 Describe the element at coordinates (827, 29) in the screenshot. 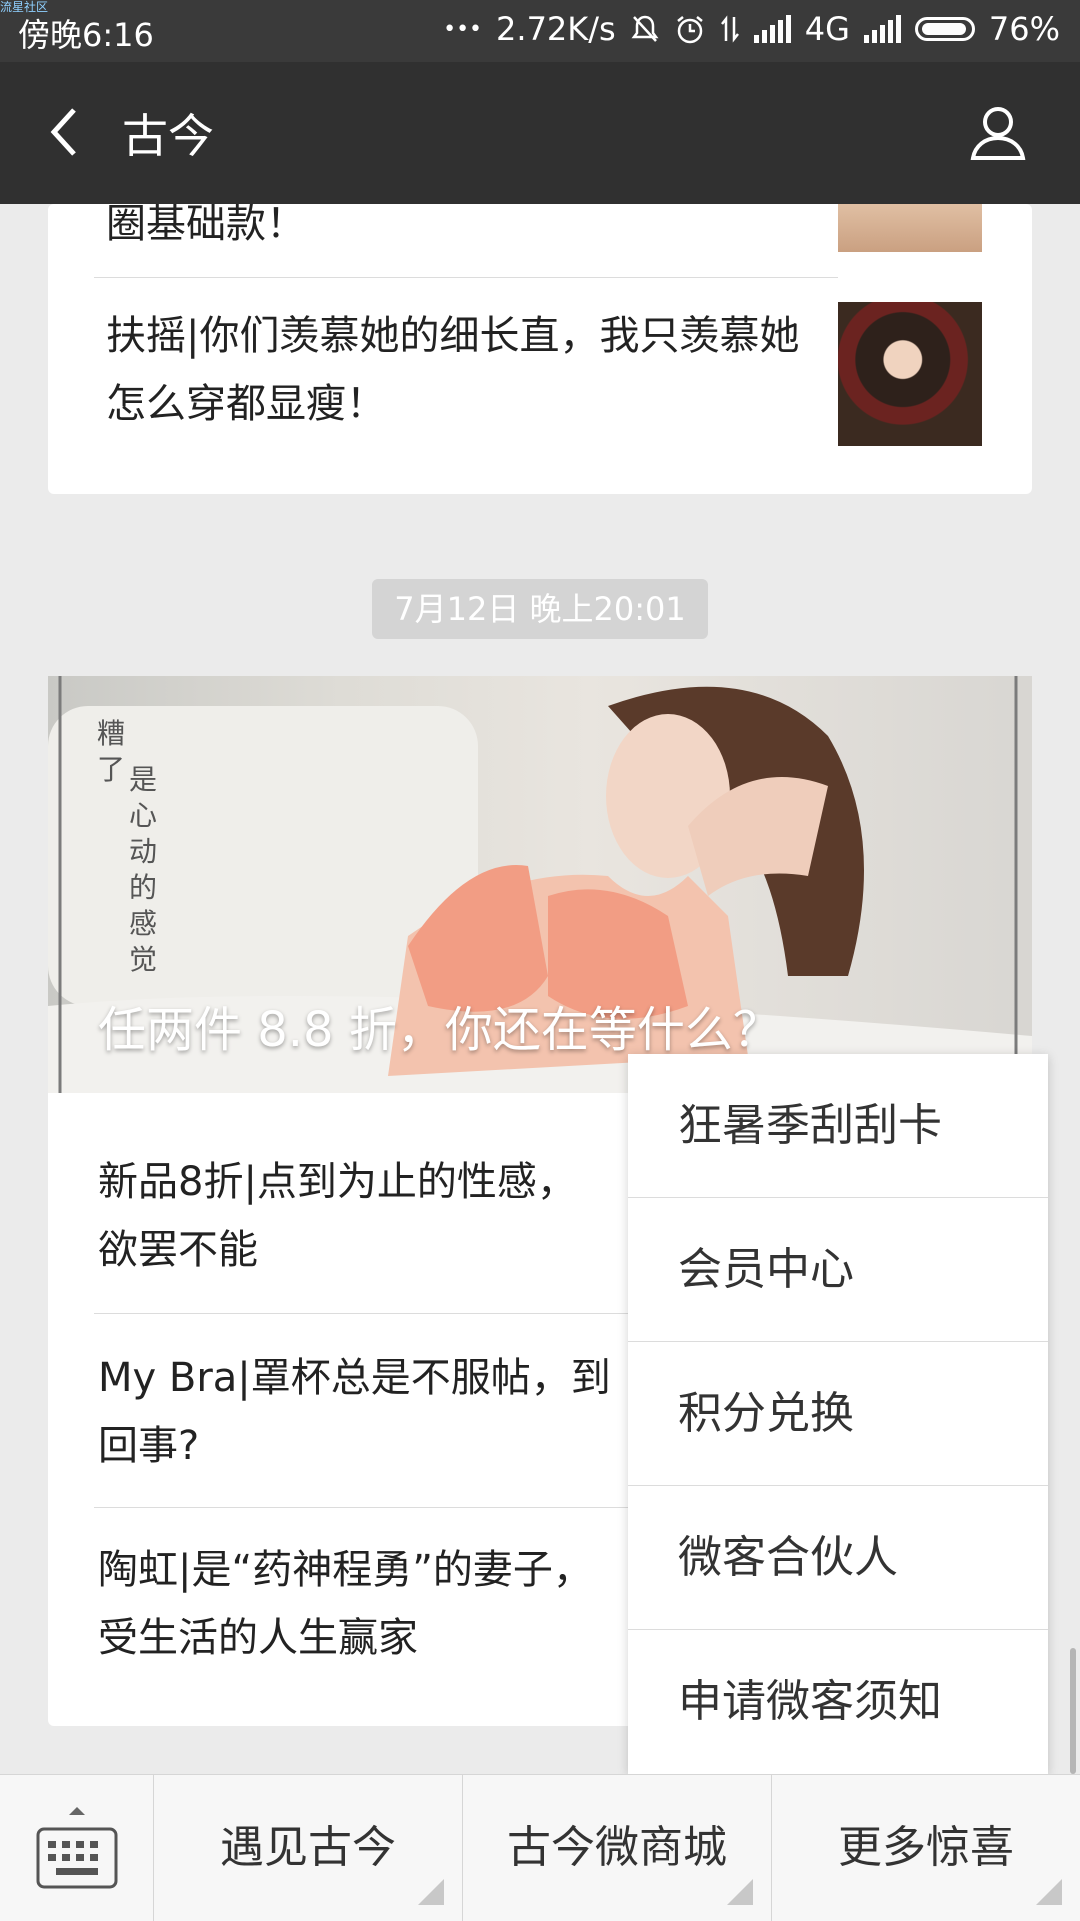

I see `network-type: 4G` at that location.